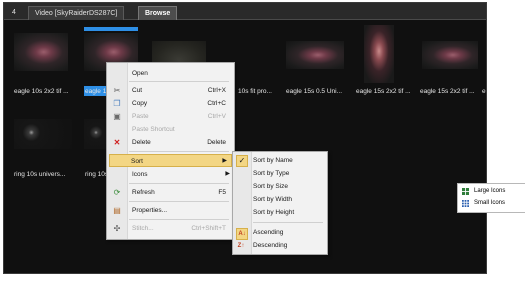 The width and height of the screenshot is (525, 282). Describe the element at coordinates (97, 174) in the screenshot. I see `thumbnail-caption: ring 10s` at that location.